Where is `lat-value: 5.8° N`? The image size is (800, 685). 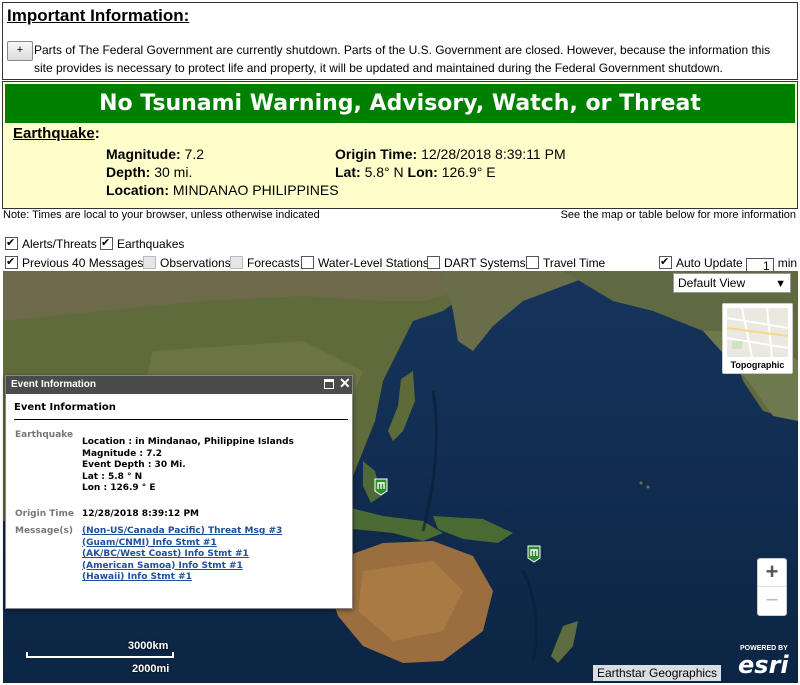 lat-value: 5.8° N is located at coordinates (384, 172).